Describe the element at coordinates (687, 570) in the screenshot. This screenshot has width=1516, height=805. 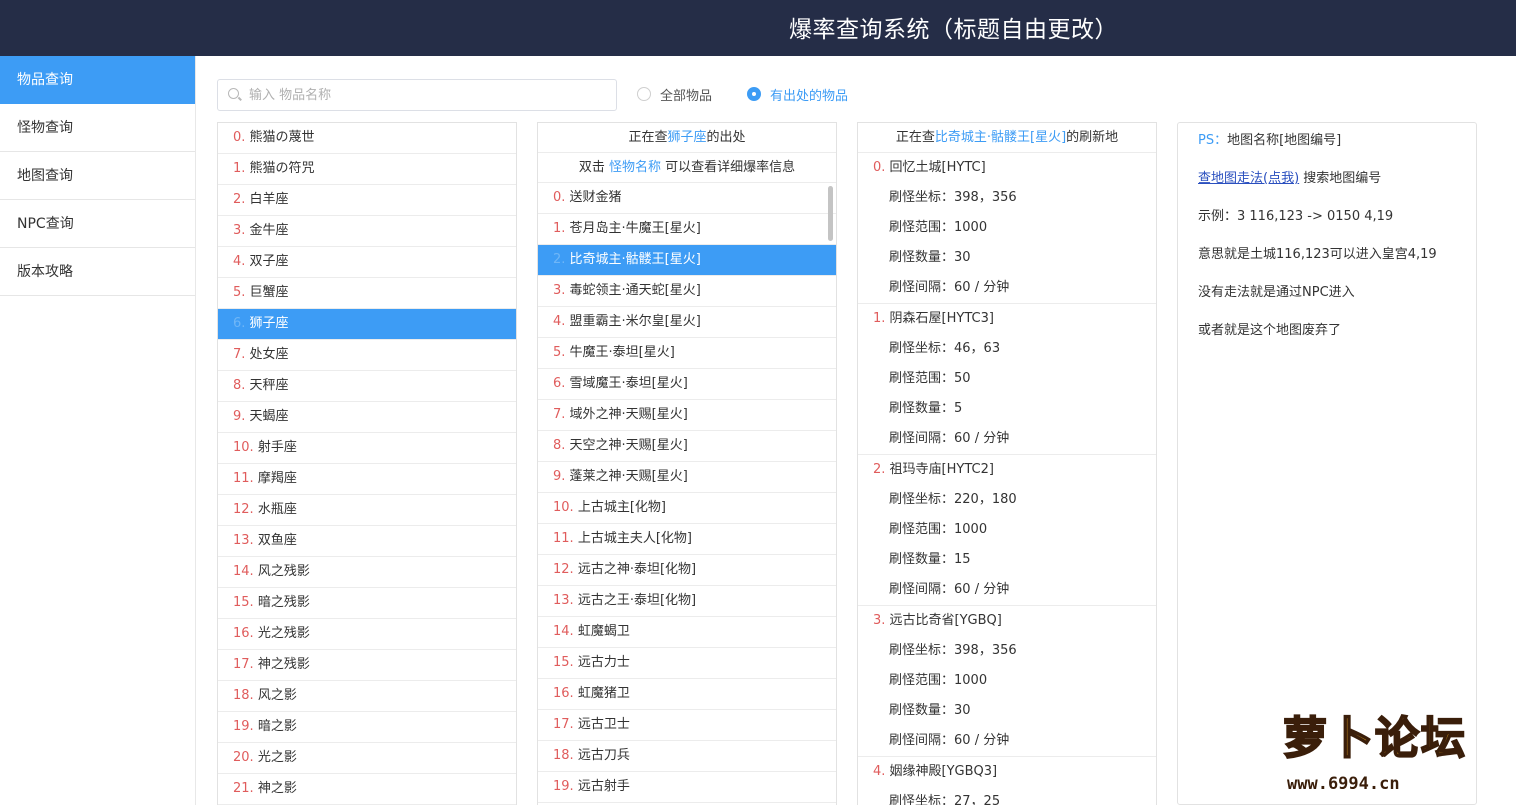
I see `source-row: 12. 远古之神·泰坦[化物]` at that location.